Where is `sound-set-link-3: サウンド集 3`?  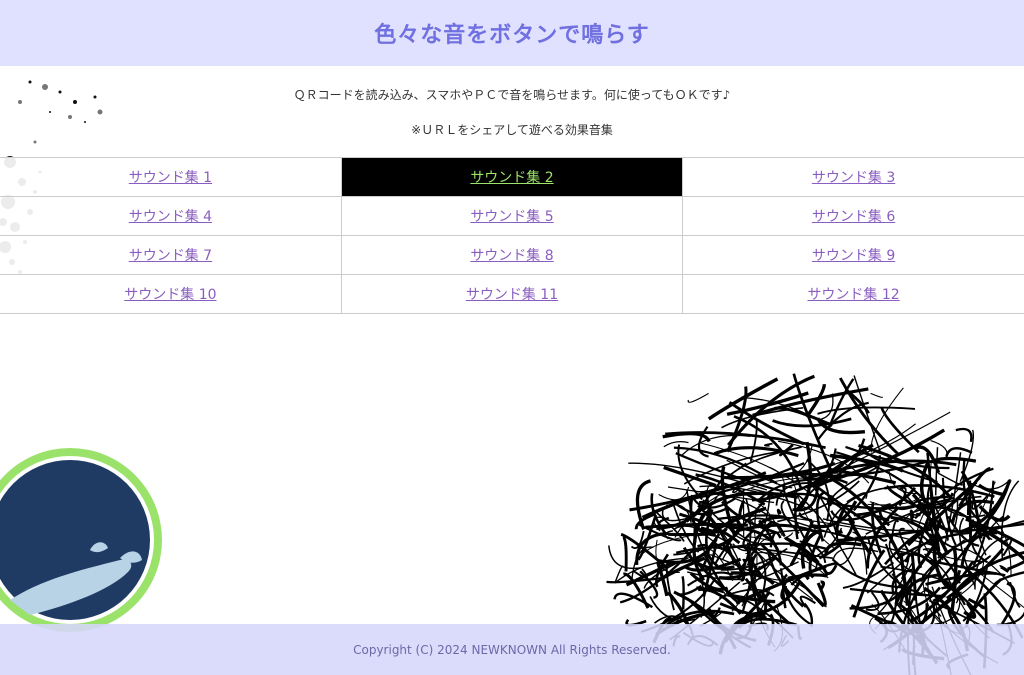 sound-set-link-3: サウンド集 3 is located at coordinates (853, 178).